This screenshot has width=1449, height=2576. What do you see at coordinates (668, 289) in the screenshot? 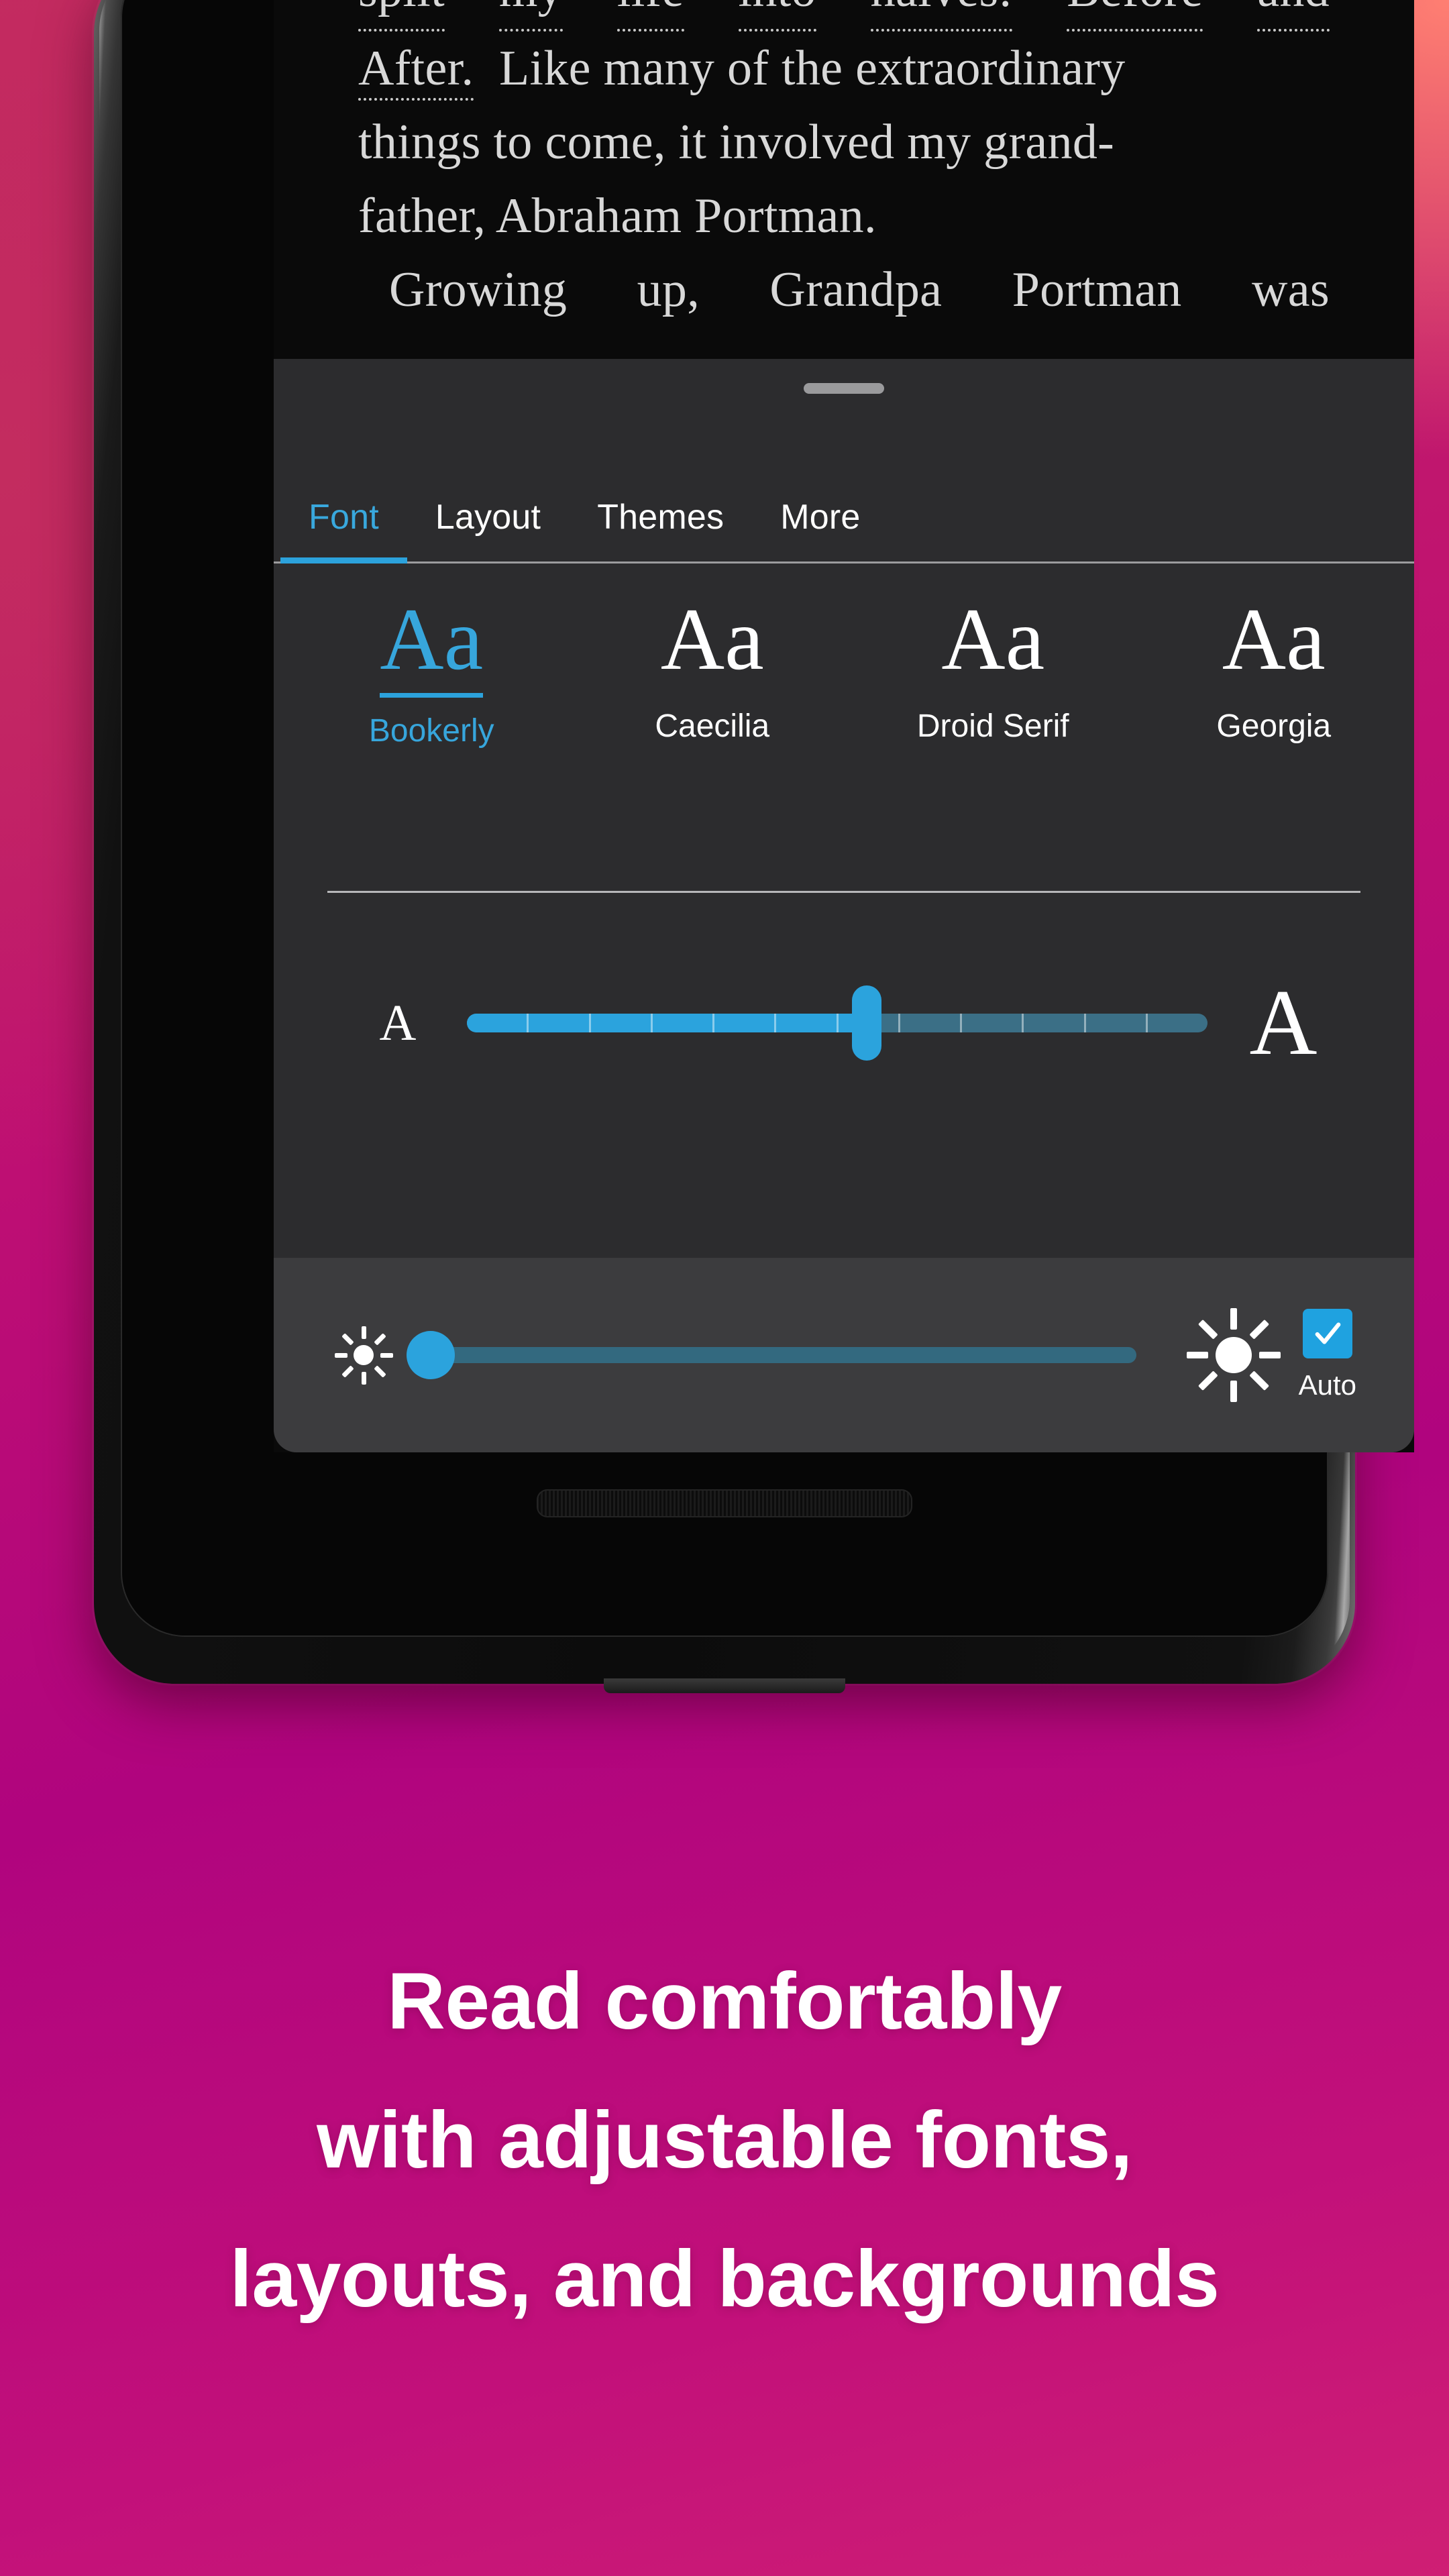
I see `reader-word: up,` at bounding box center [668, 289].